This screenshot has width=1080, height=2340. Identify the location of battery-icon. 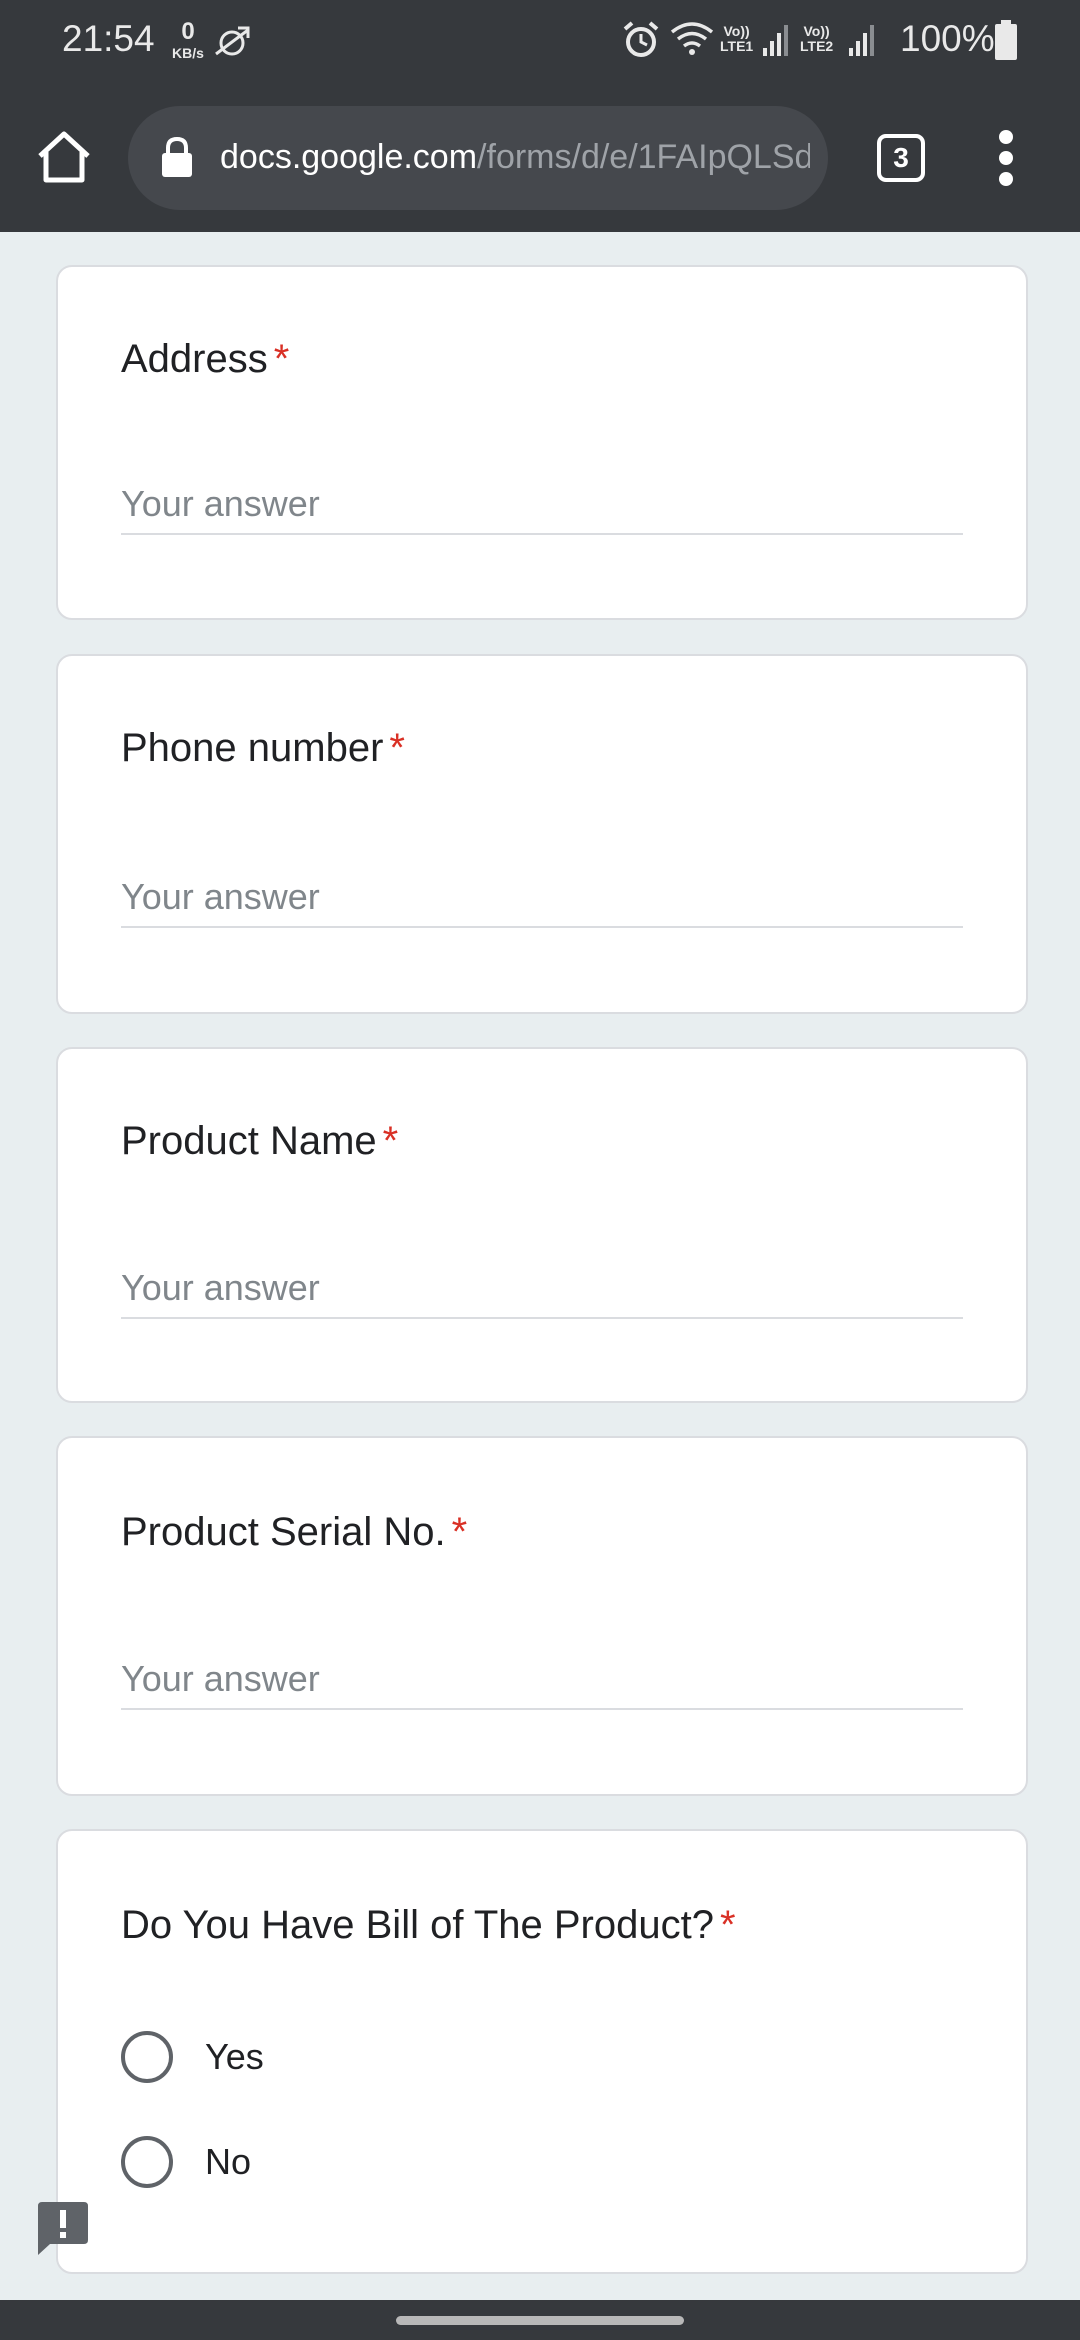
(1006, 40).